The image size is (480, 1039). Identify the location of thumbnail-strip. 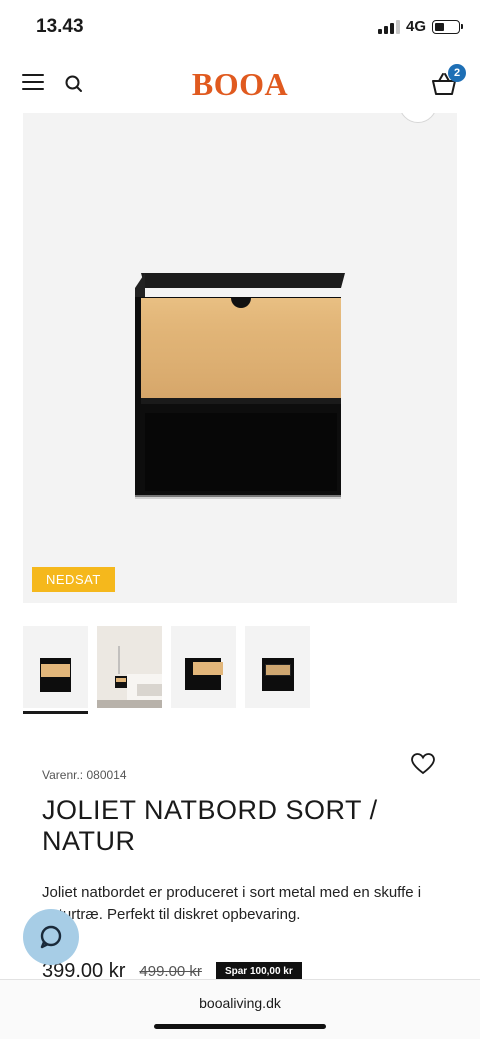
(166, 667).